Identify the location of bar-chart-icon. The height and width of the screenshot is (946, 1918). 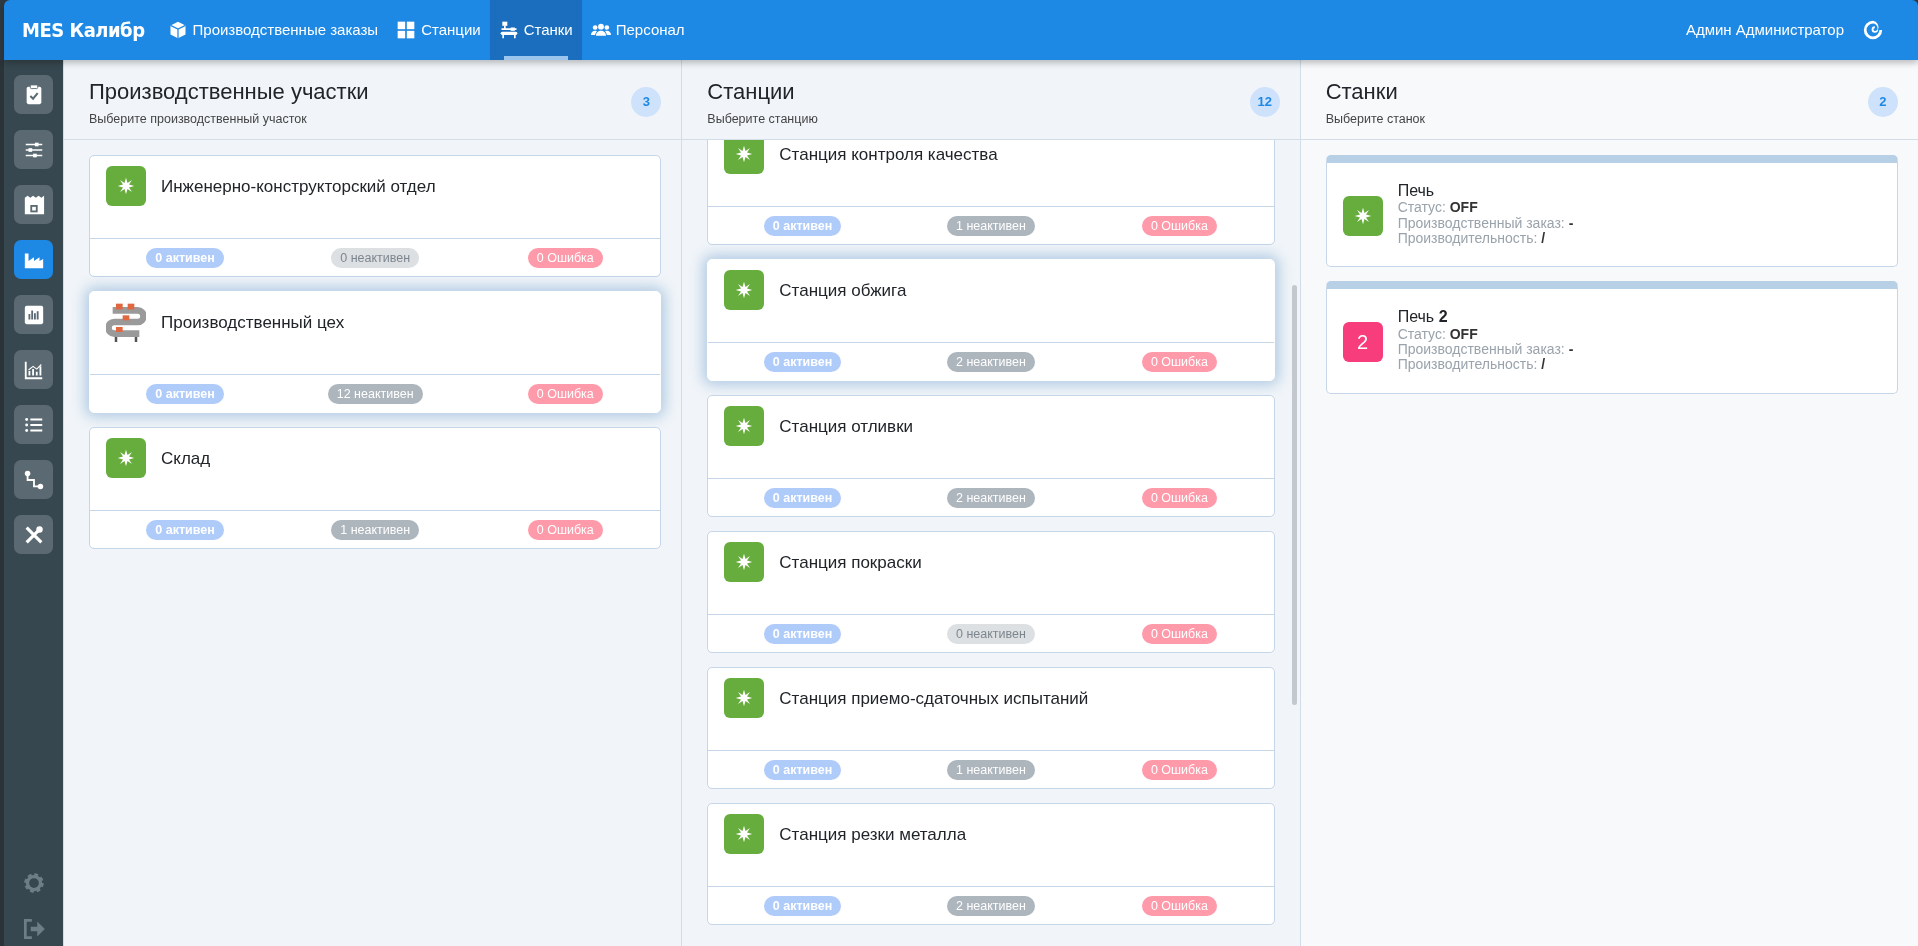
(33, 314).